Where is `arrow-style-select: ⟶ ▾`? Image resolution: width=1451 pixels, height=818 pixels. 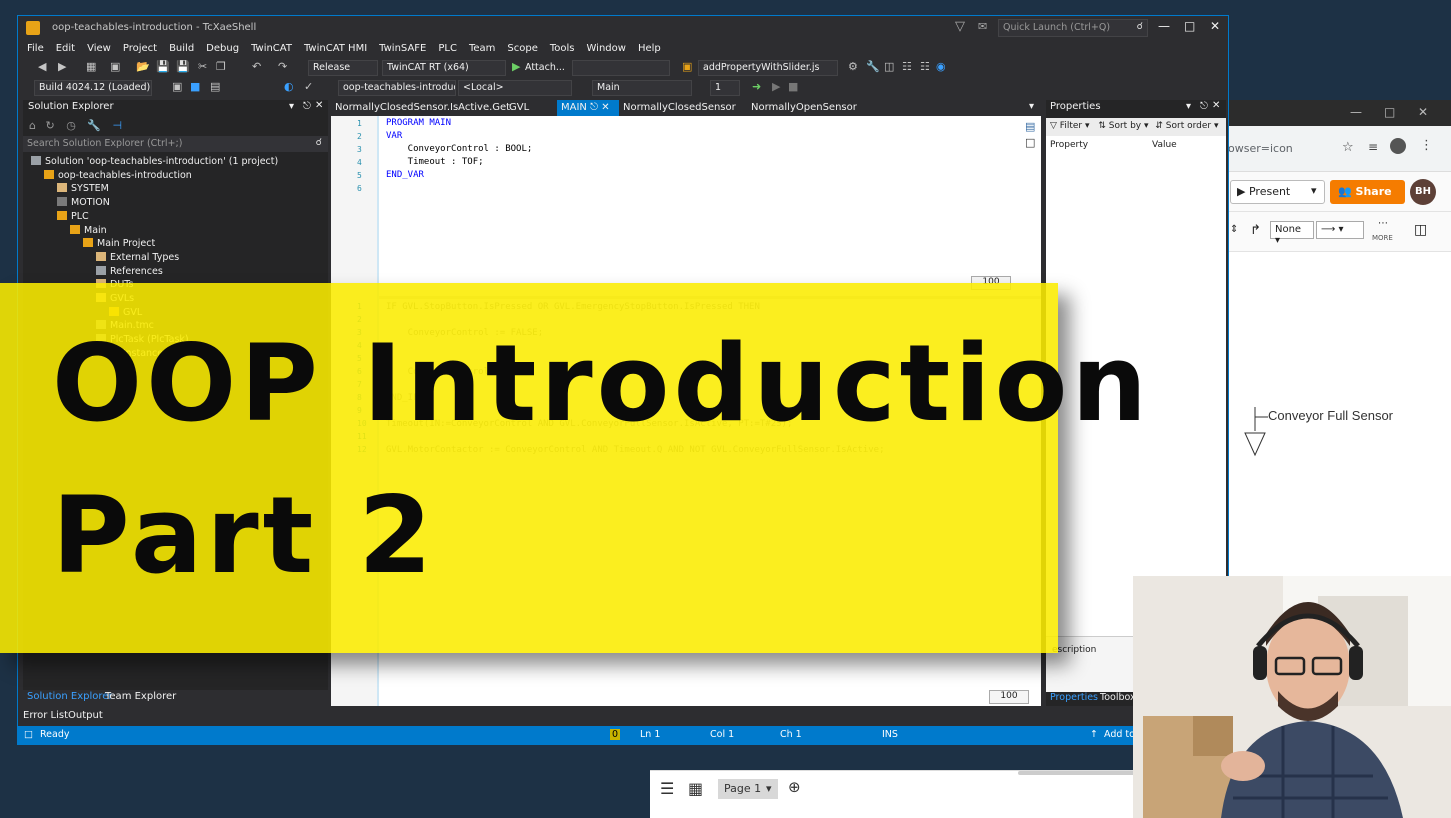
arrow-style-select: ⟶ ▾ is located at coordinates (1340, 230).